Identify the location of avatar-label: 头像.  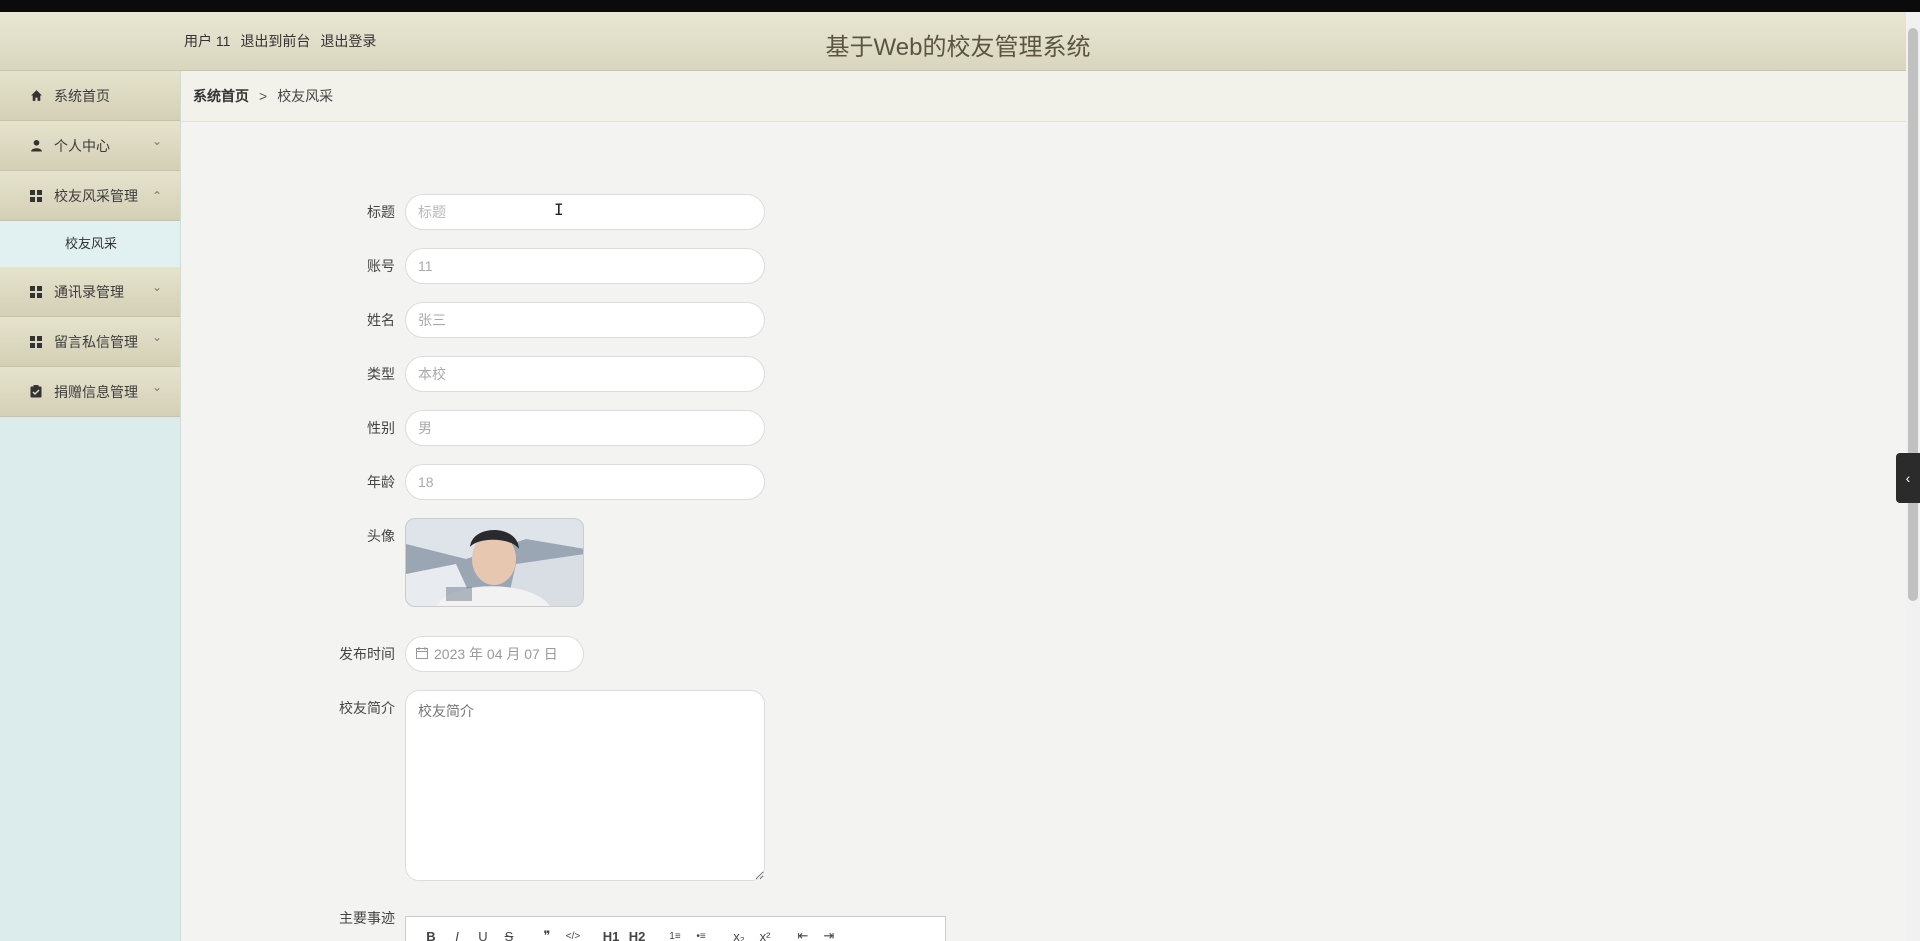
(381, 536).